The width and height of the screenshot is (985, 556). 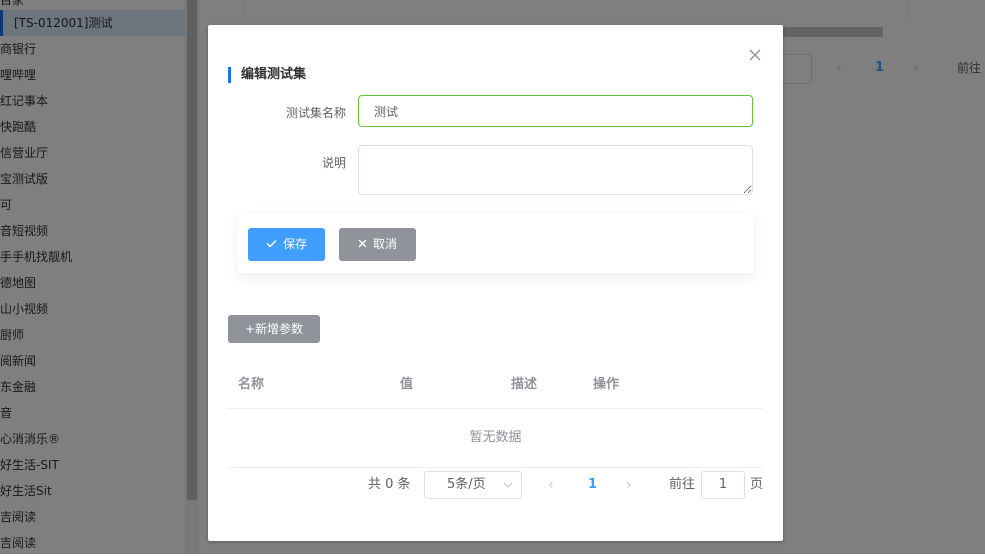 I want to click on page-size-value: 5条/页, so click(x=466, y=484).